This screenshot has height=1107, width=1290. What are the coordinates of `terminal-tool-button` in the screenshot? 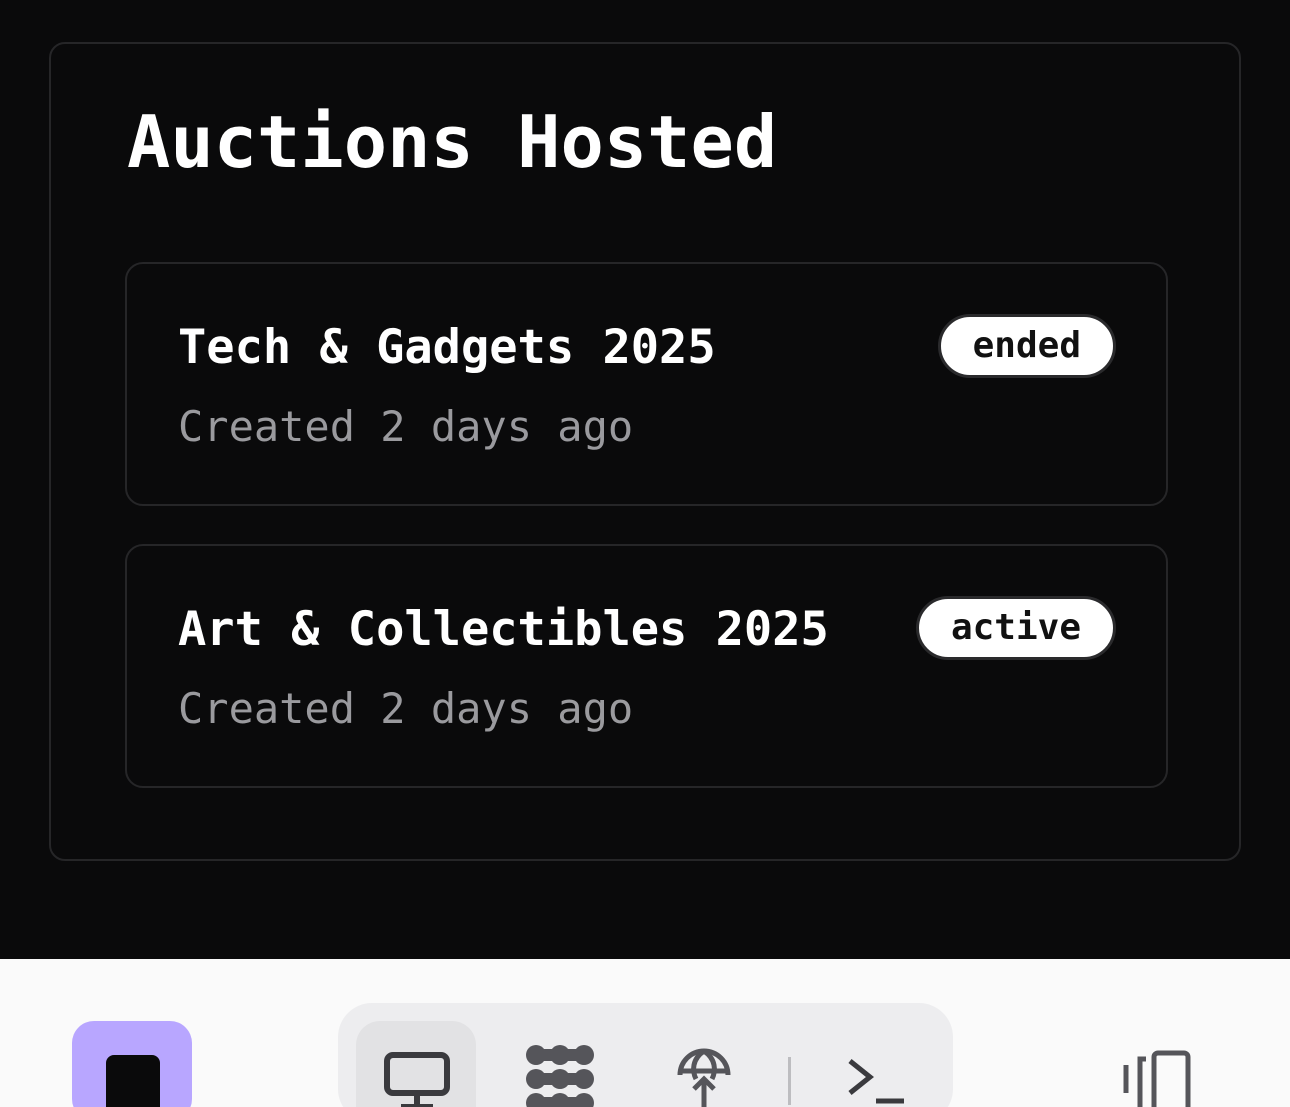 It's located at (874, 1064).